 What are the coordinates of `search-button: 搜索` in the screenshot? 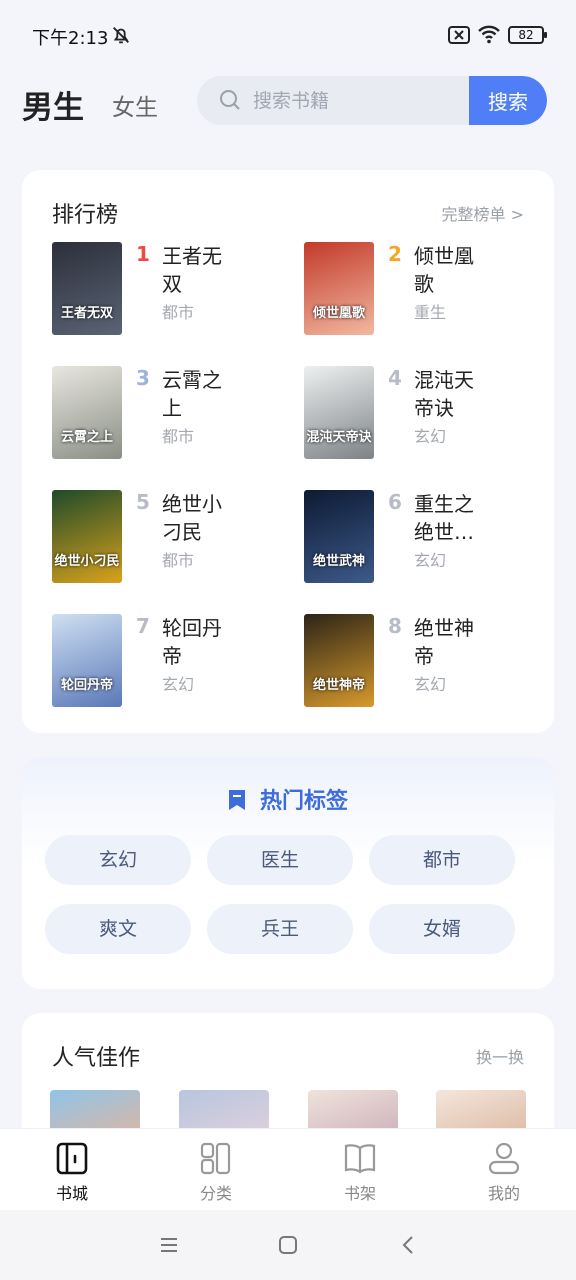 It's located at (508, 100).